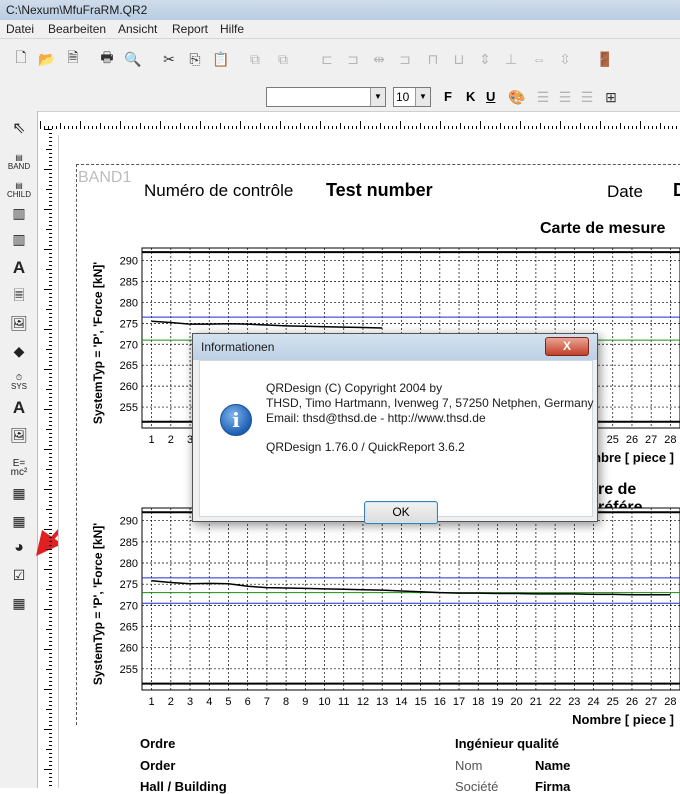 This screenshot has height=794, width=680. I want to click on hall-building-label: Hall / Building, so click(183, 786).